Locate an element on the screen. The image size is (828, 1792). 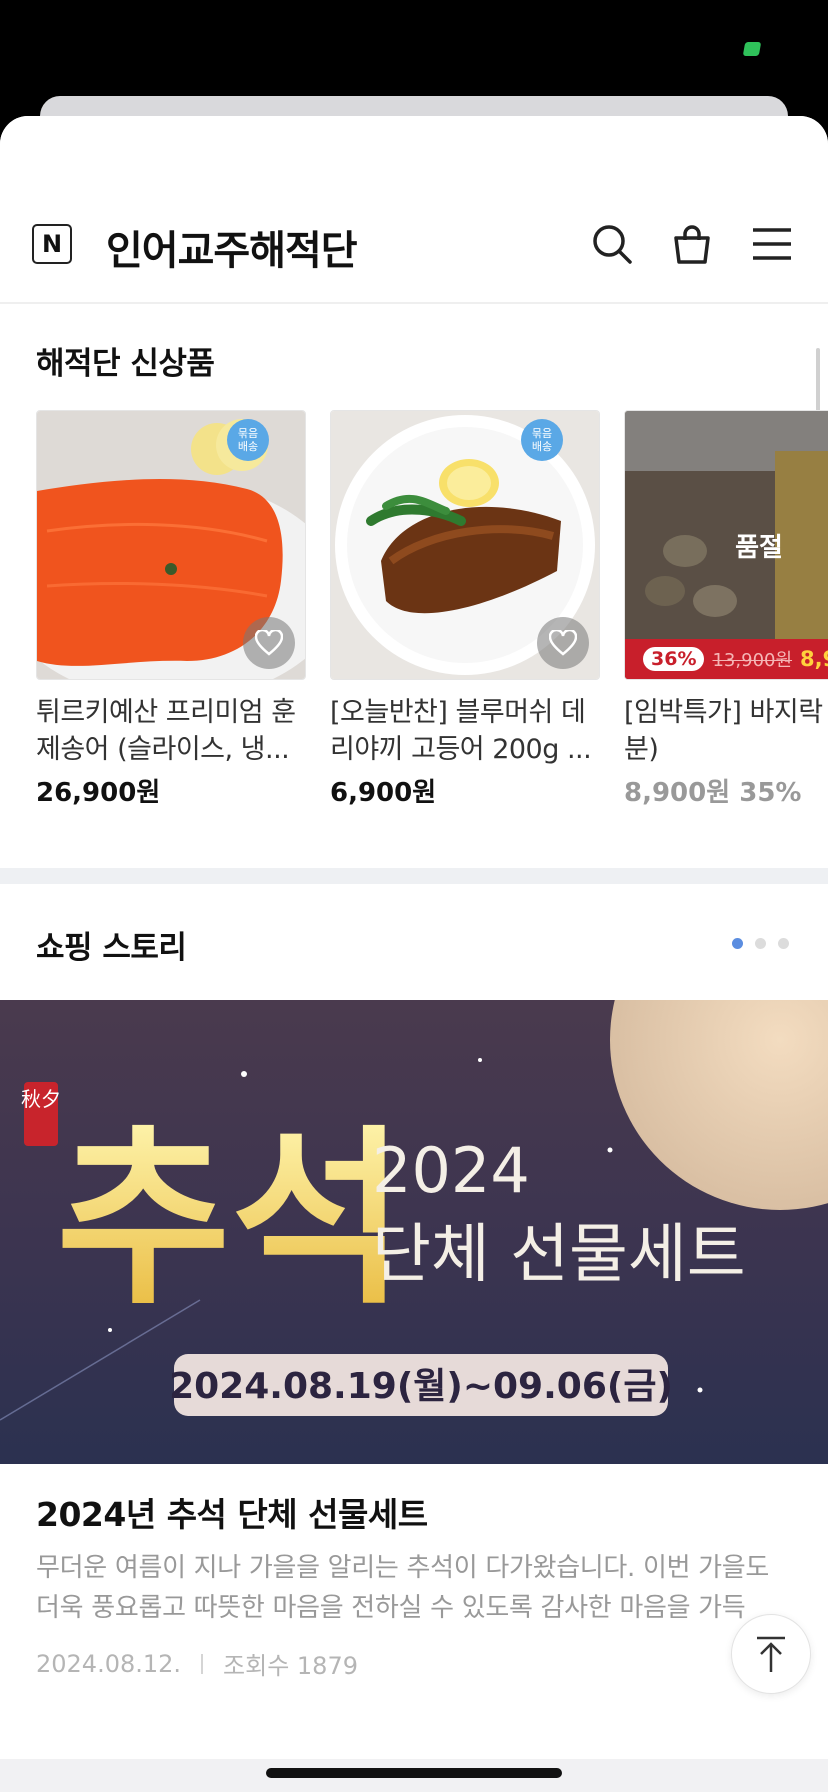
status-bar is located at coordinates (414, 50).